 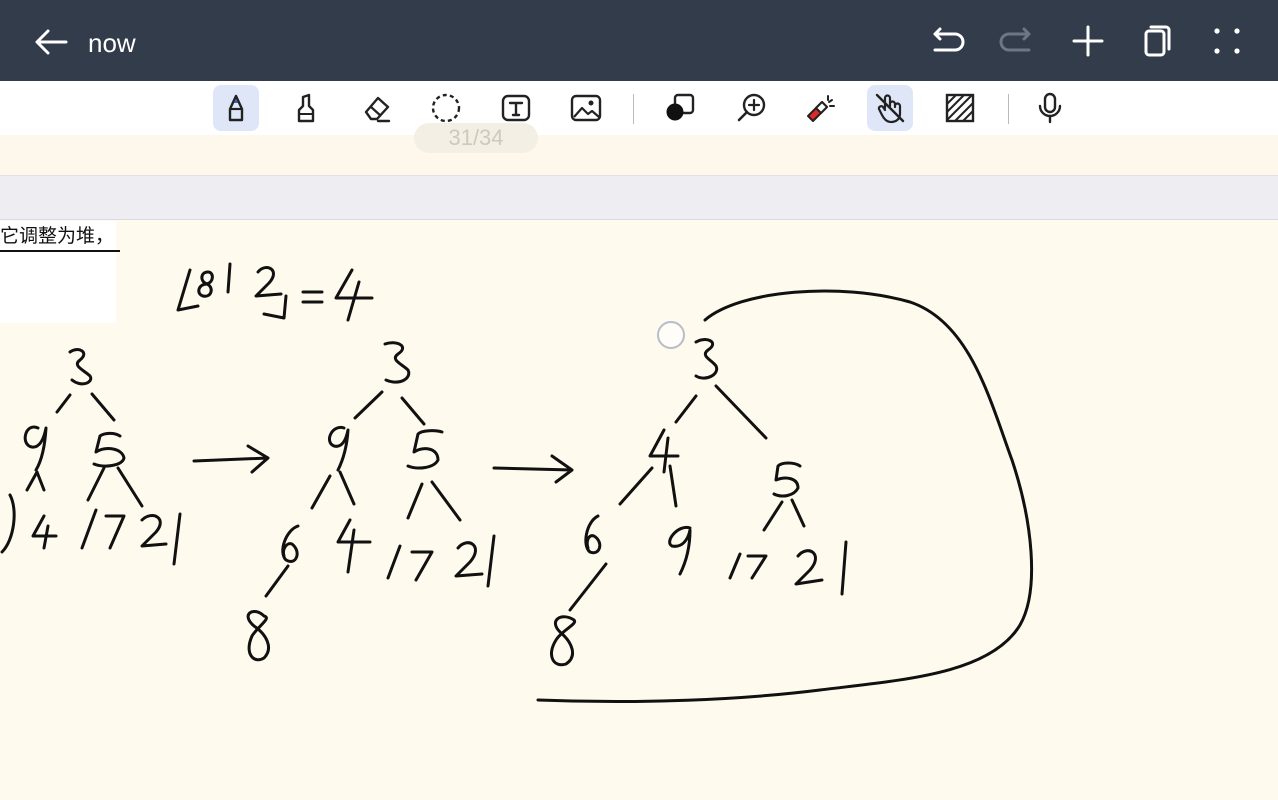 I want to click on floor-division-formula, so click(x=275, y=292).